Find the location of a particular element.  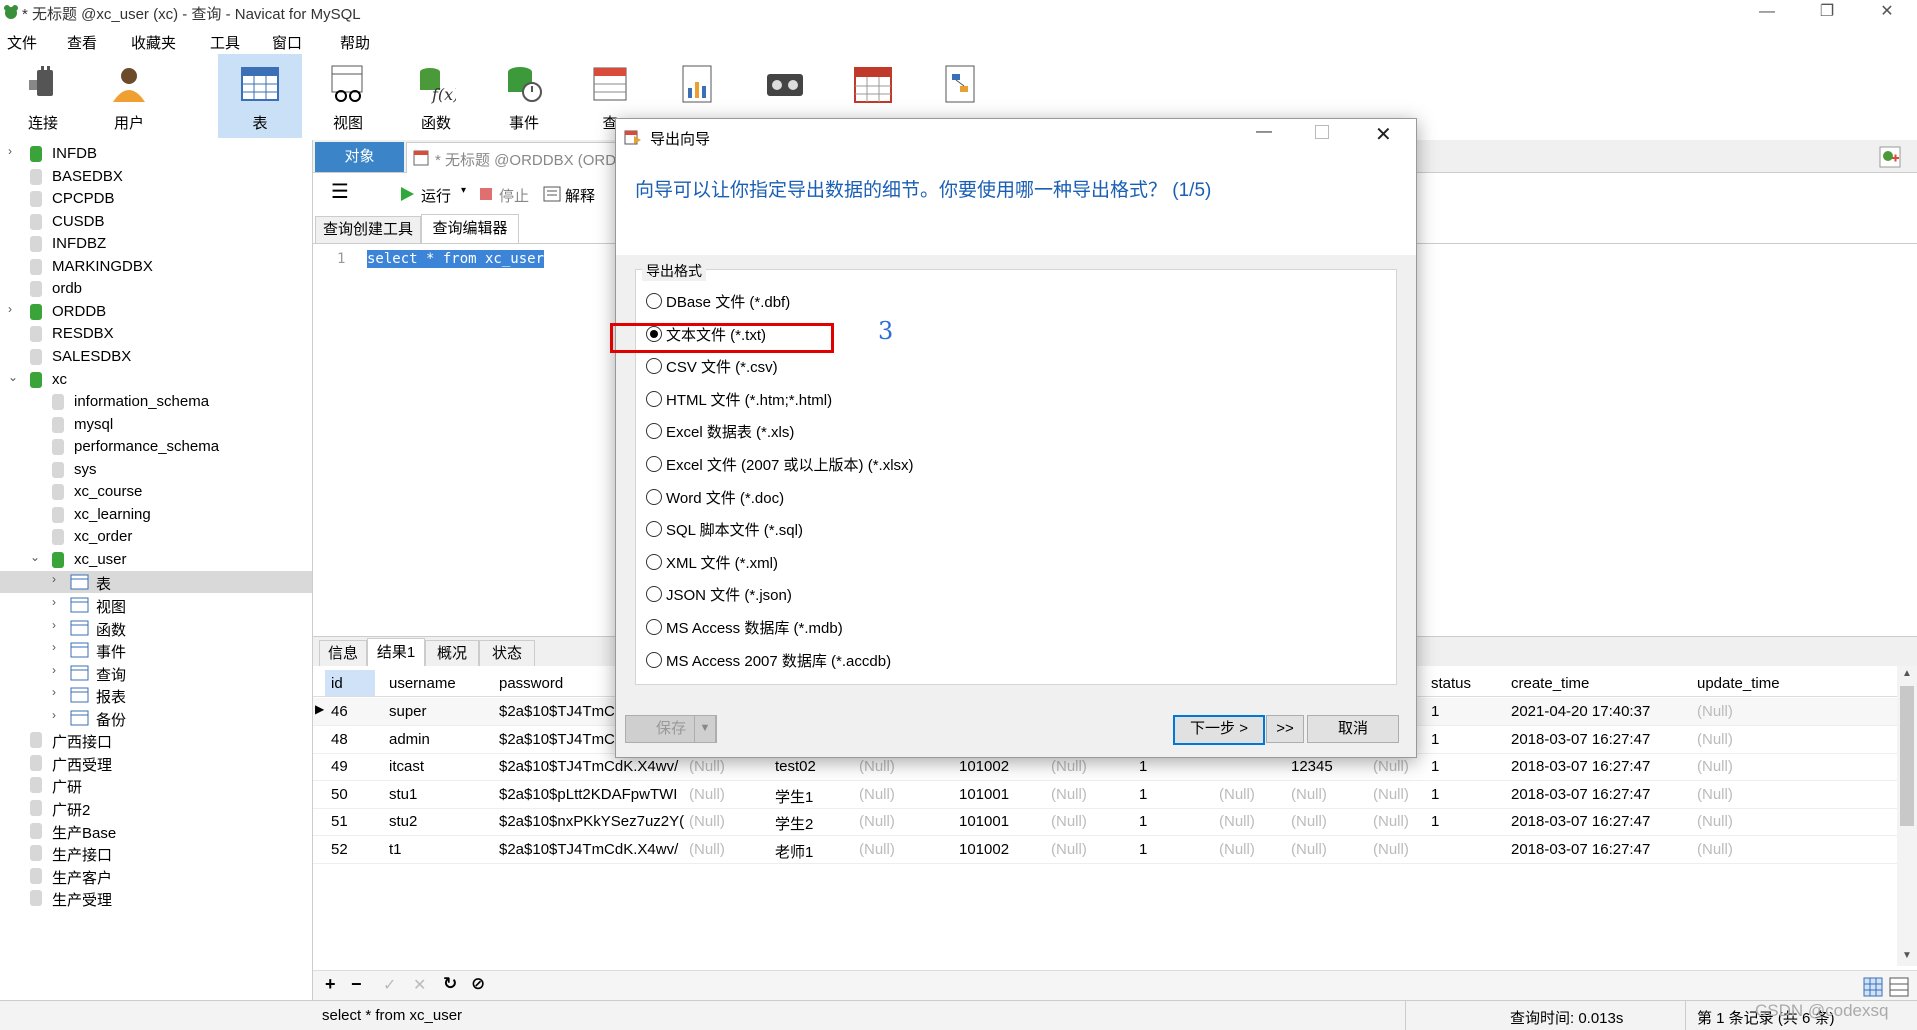

cell-password: $2a$10$nxPKkYSez7uz2Y( is located at coordinates (592, 821).